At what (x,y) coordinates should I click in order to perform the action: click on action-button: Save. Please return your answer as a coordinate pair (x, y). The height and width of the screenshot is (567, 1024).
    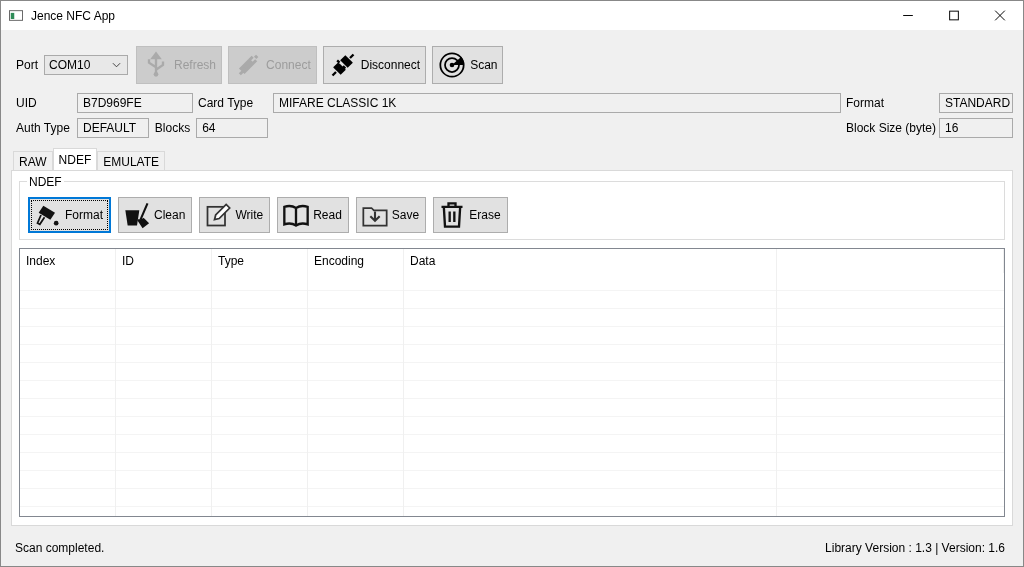
    Looking at the image, I should click on (391, 215).